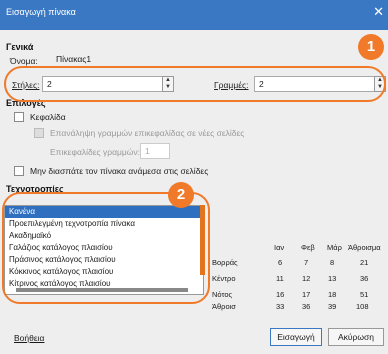 This screenshot has width=388, height=354. I want to click on preview-cell: 7, so click(306, 262).